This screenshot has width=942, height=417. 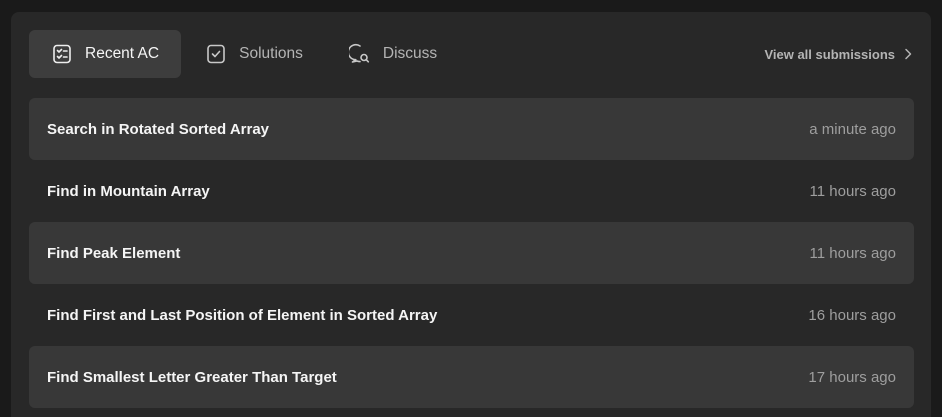 I want to click on view-all-submissions-link: View all submissions, so click(x=838, y=54).